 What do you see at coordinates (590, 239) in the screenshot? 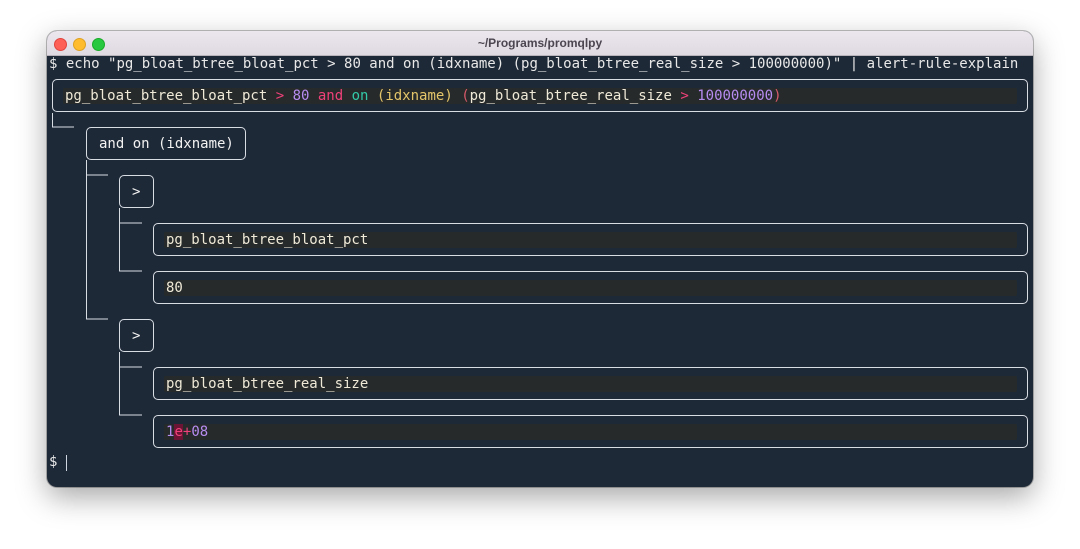
I see `metric-node-bloat-pct: pg_bloat_btree_bloat_pct` at bounding box center [590, 239].